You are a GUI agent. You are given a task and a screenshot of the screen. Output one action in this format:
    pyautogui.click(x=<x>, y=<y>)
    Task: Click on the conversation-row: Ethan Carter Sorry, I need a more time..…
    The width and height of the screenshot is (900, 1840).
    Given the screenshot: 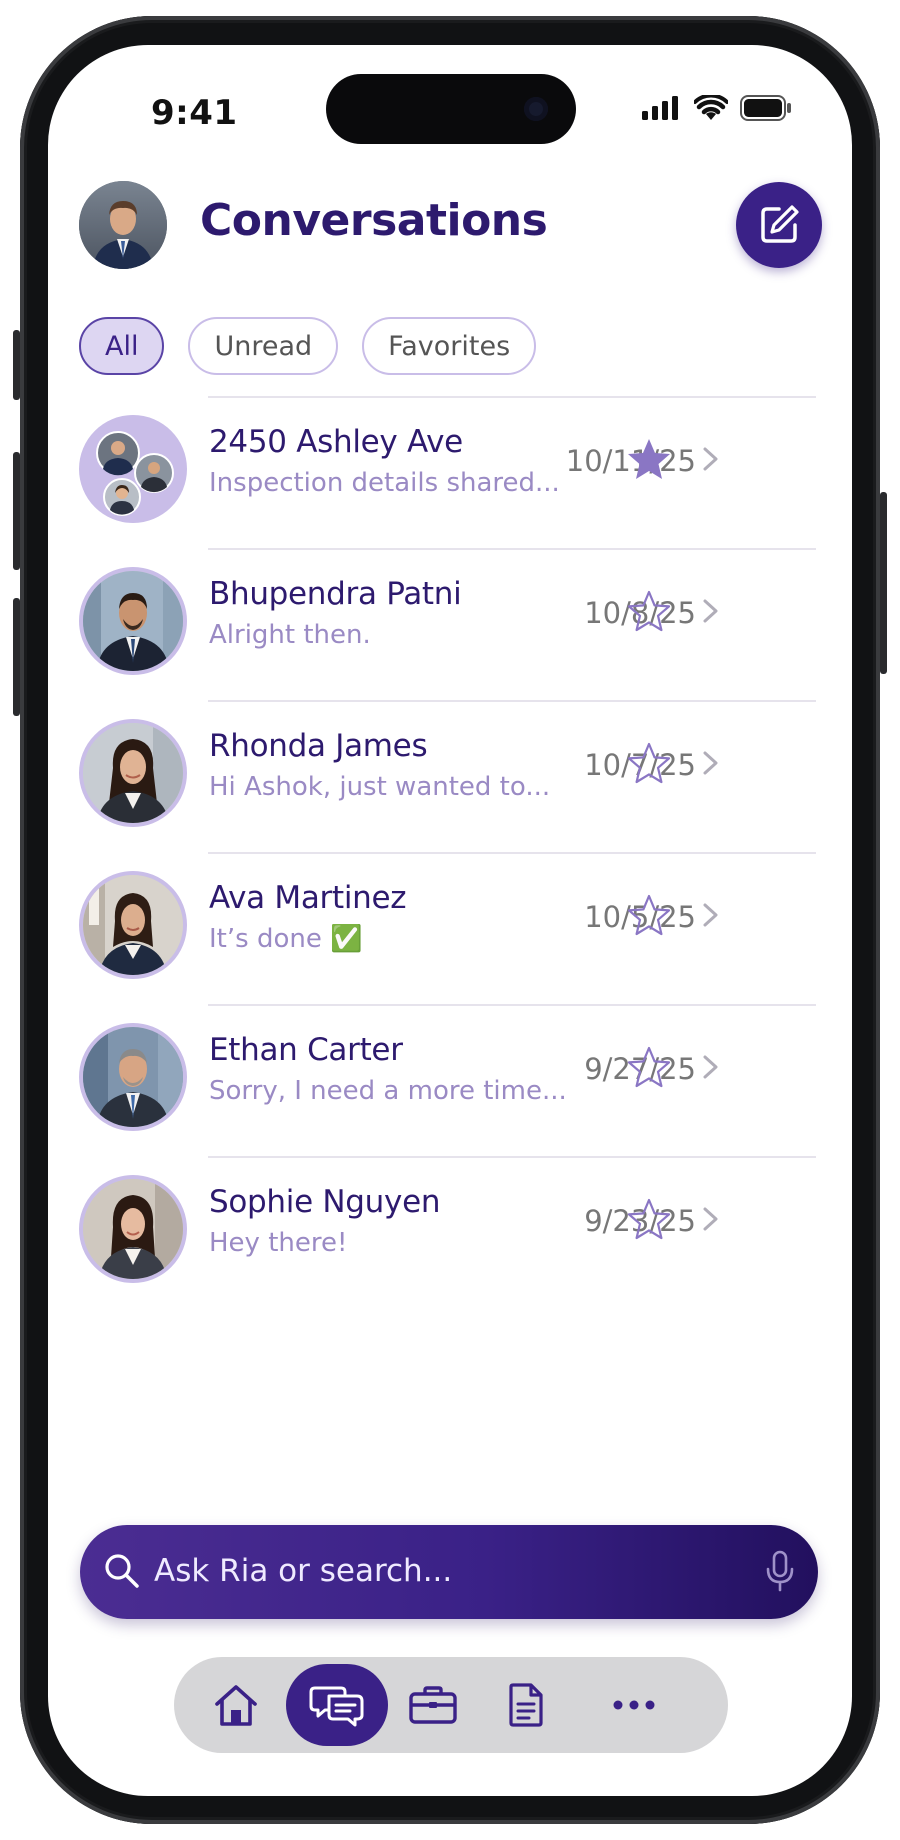 What is the action you would take?
    pyautogui.click(x=450, y=1080)
    